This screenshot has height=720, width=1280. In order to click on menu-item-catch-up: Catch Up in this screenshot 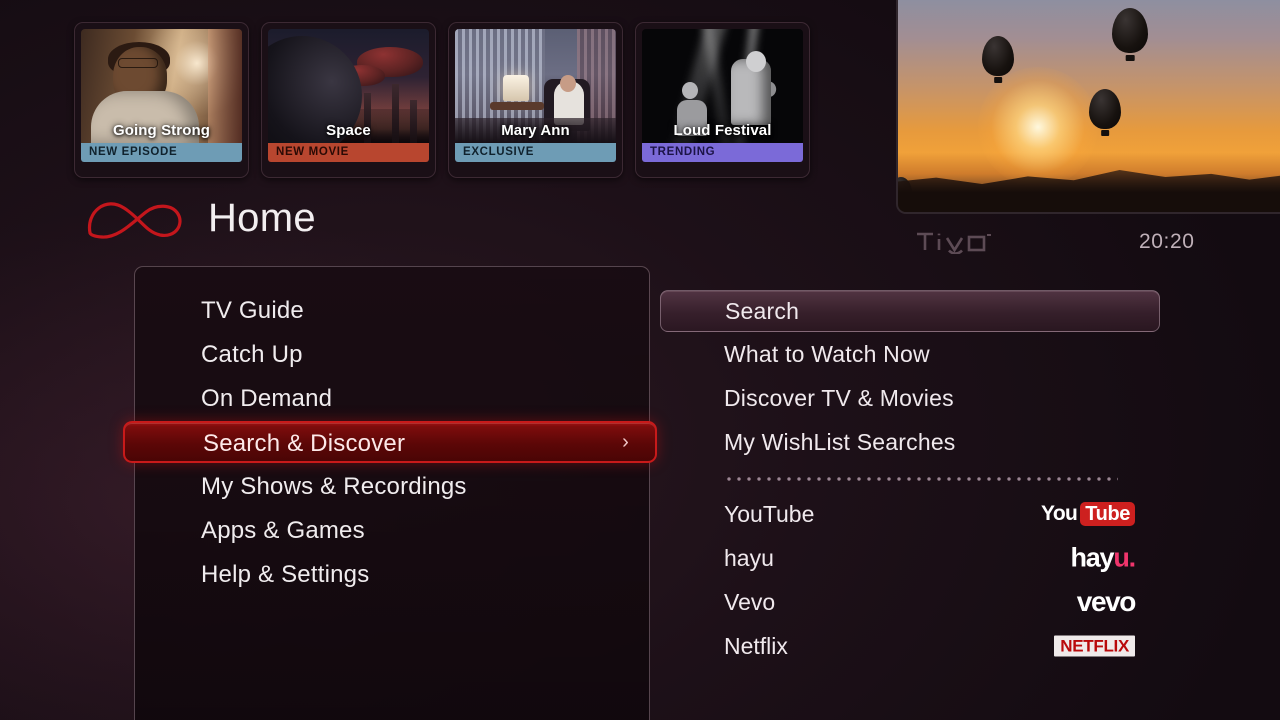, I will do `click(392, 355)`.